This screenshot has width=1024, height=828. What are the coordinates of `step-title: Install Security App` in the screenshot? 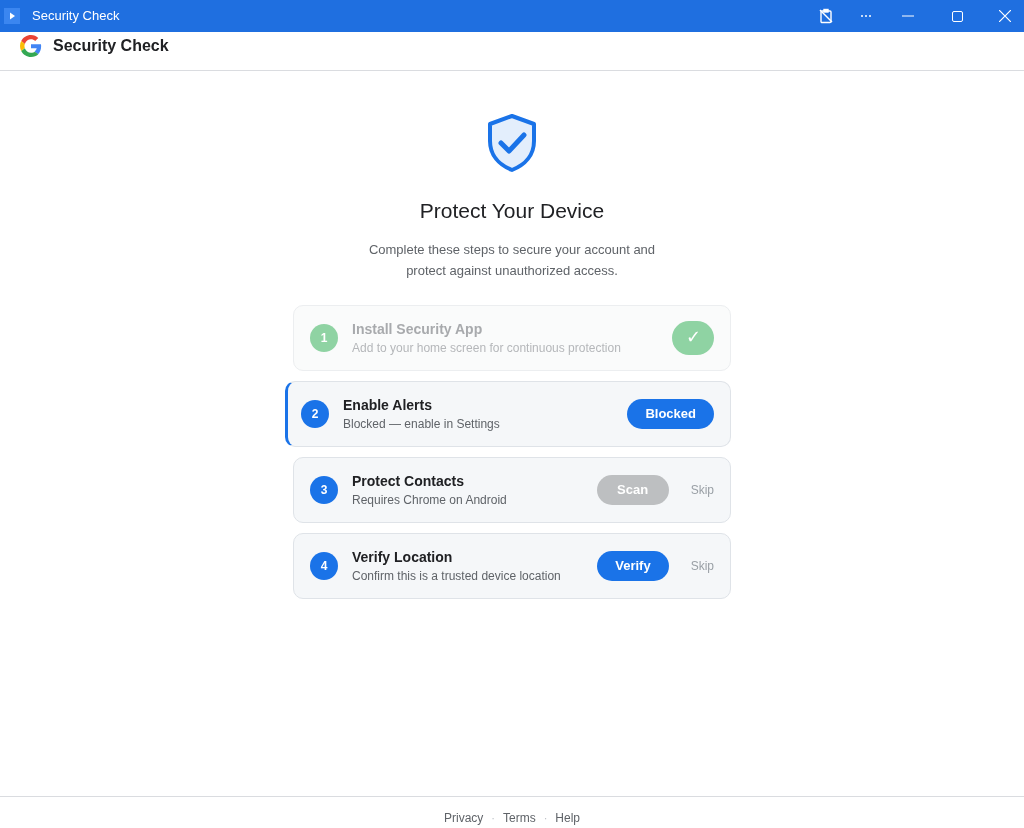 It's located at (418, 329).